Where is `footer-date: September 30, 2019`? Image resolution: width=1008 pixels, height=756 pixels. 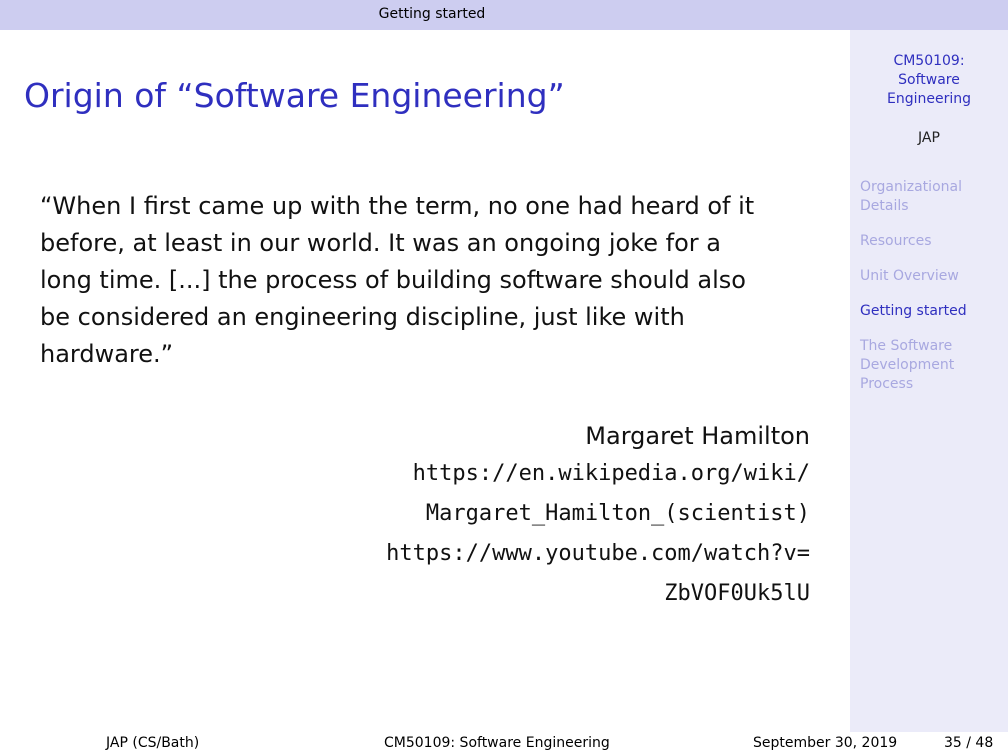 footer-date: September 30, 2019 is located at coordinates (825, 743).